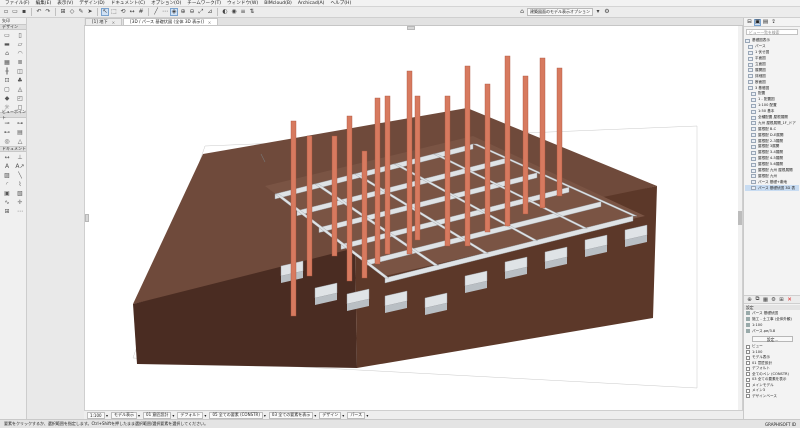 The image size is (800, 428). Describe the element at coordinates (311, 3) in the screenshot. I see `menu-item: Archicad(A)` at that location.